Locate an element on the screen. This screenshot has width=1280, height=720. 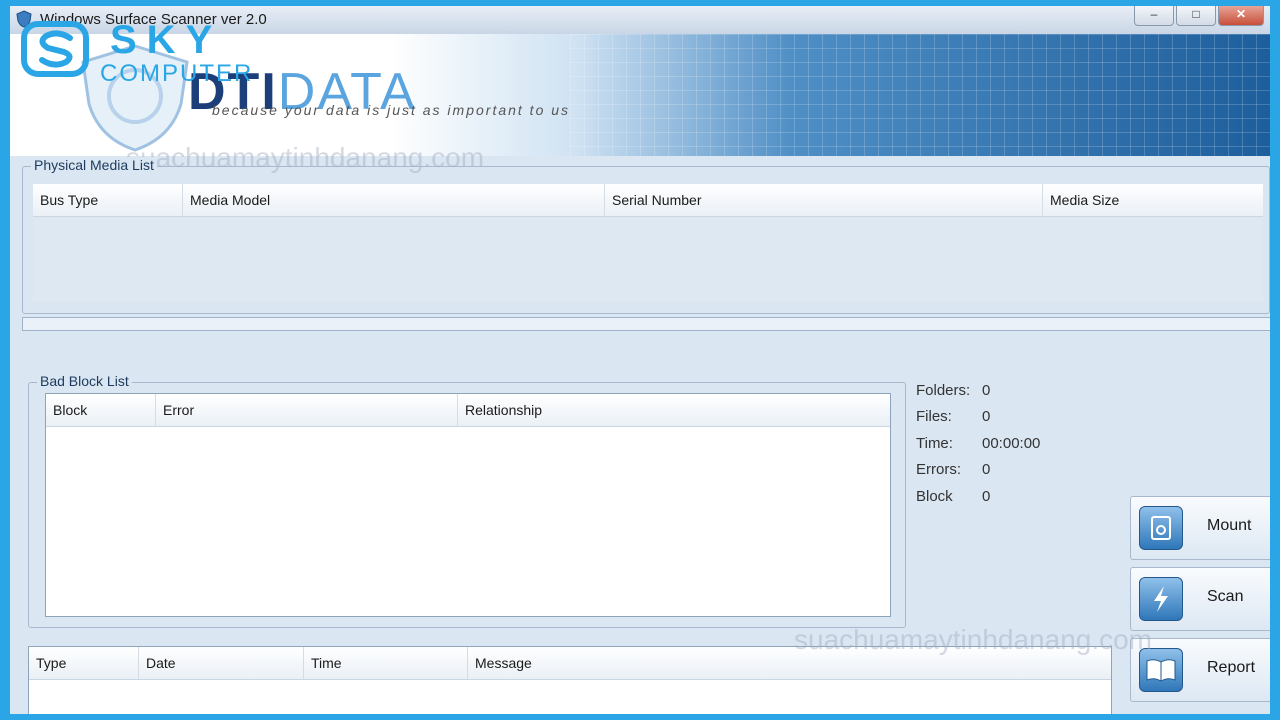
overlay-logo-sub: COMPUTER is located at coordinates (177, 73).